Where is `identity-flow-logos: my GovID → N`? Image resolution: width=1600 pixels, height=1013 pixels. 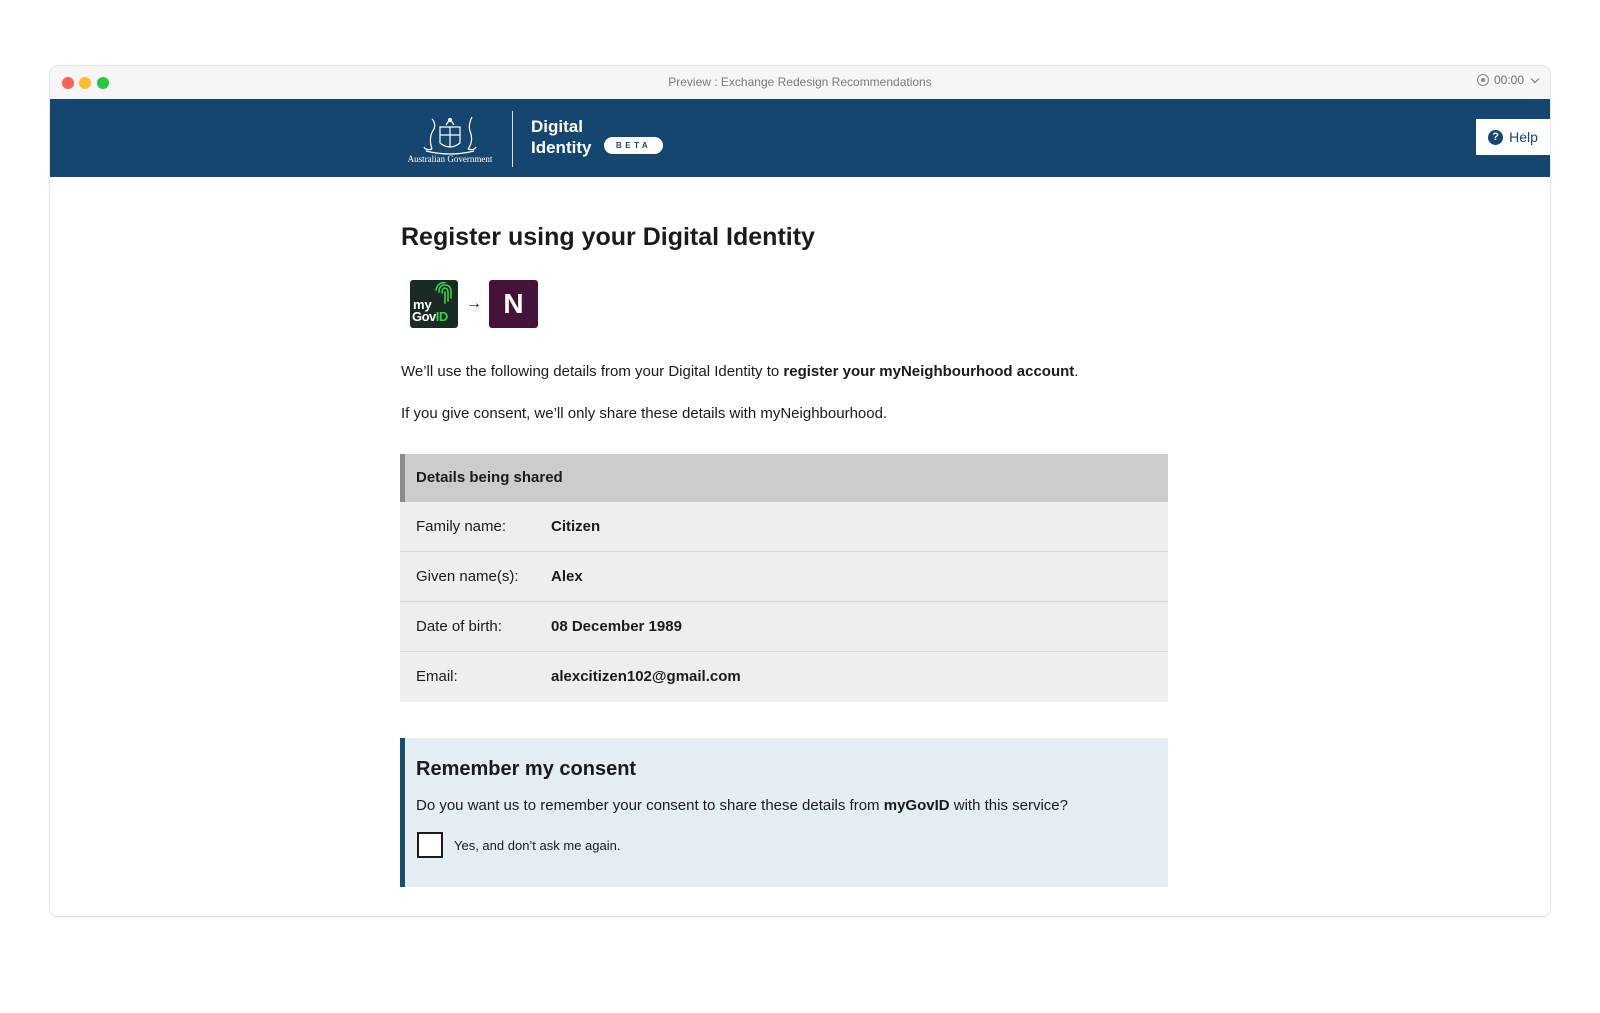 identity-flow-logos: my GovID → N is located at coordinates (474, 304).